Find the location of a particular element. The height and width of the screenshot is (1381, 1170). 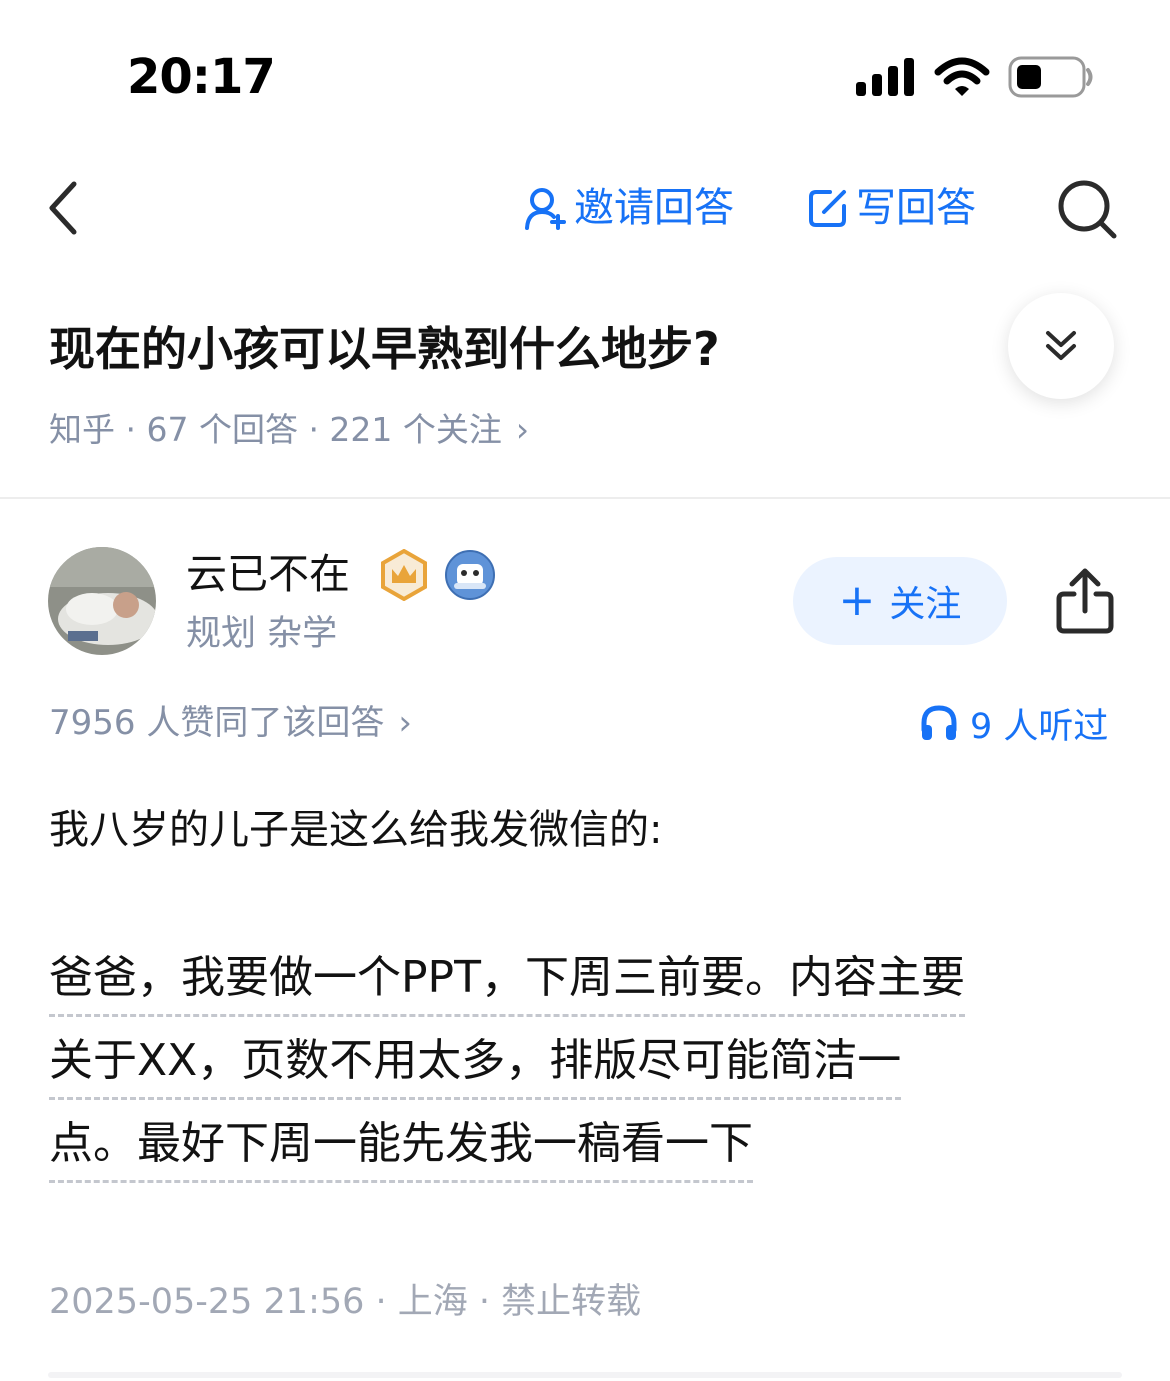

author-name: 云已不在 is located at coordinates (268, 574).